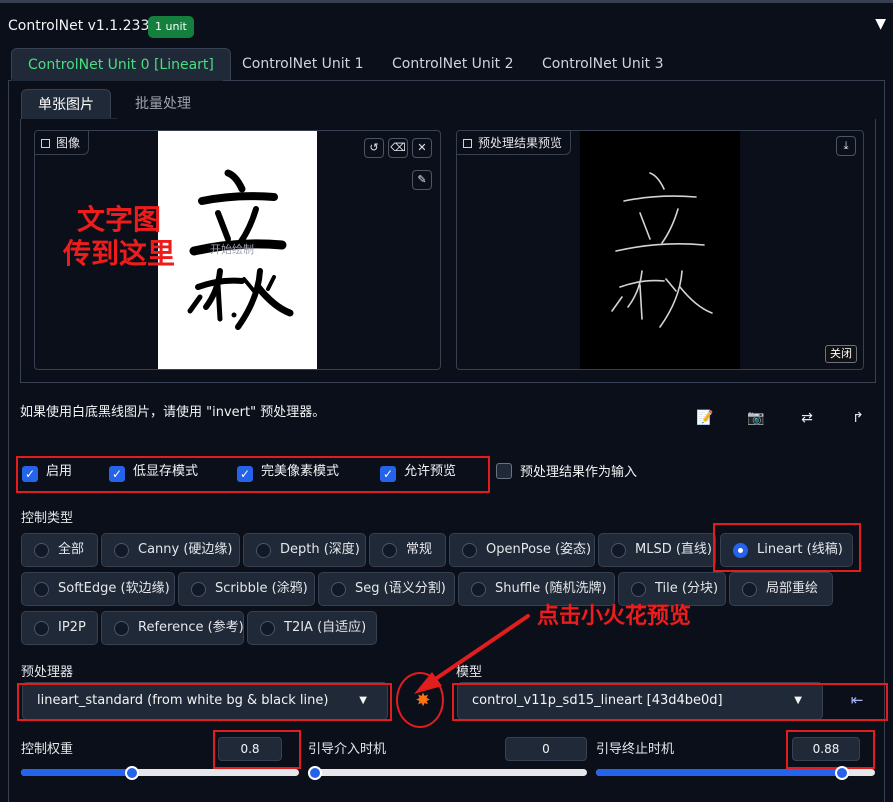 The width and height of the screenshot is (893, 802). I want to click on weight-slider, so click(160, 773).